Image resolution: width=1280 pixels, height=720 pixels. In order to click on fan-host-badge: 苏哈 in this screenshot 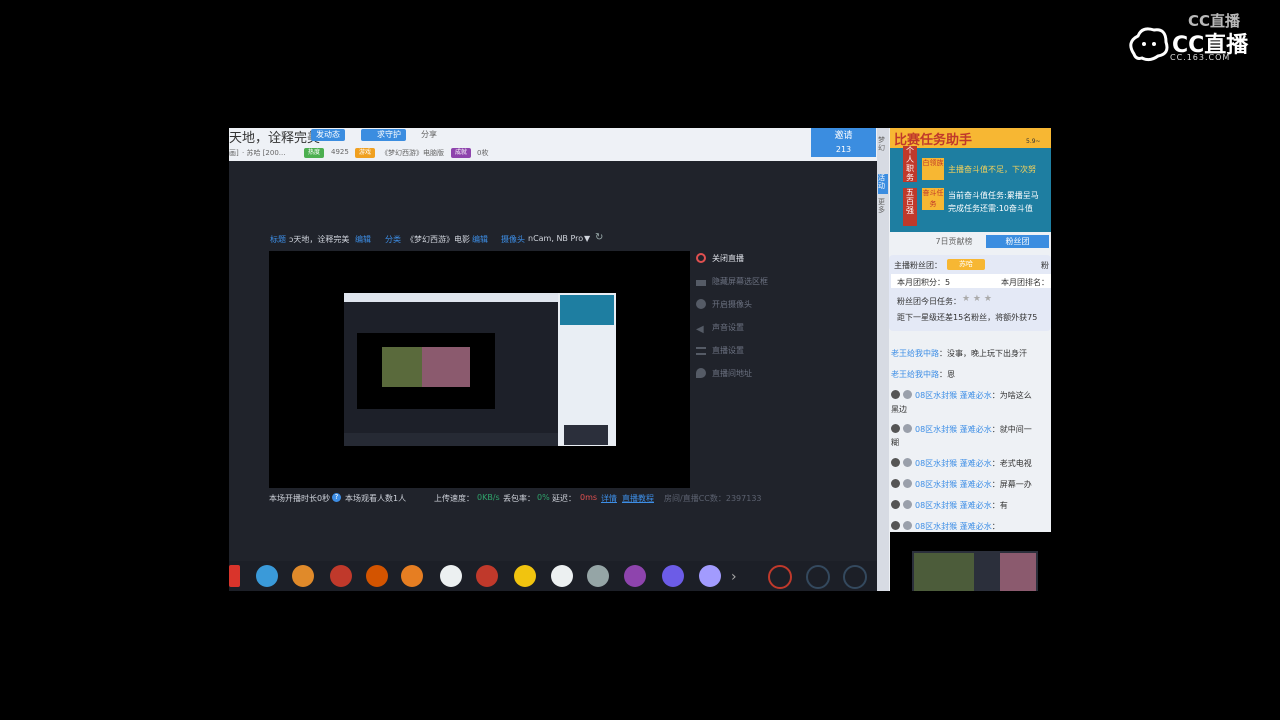, I will do `click(966, 264)`.